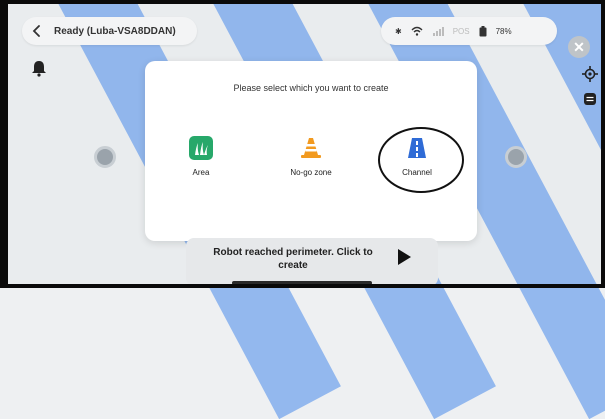 This screenshot has width=605, height=419. Describe the element at coordinates (201, 172) in the screenshot. I see `option-area-label: Area` at that location.